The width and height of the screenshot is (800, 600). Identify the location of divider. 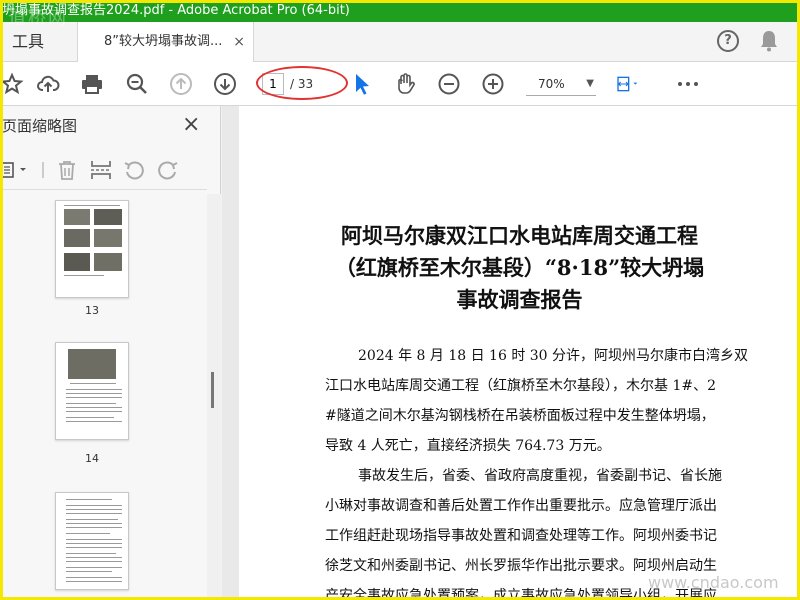
(43, 170).